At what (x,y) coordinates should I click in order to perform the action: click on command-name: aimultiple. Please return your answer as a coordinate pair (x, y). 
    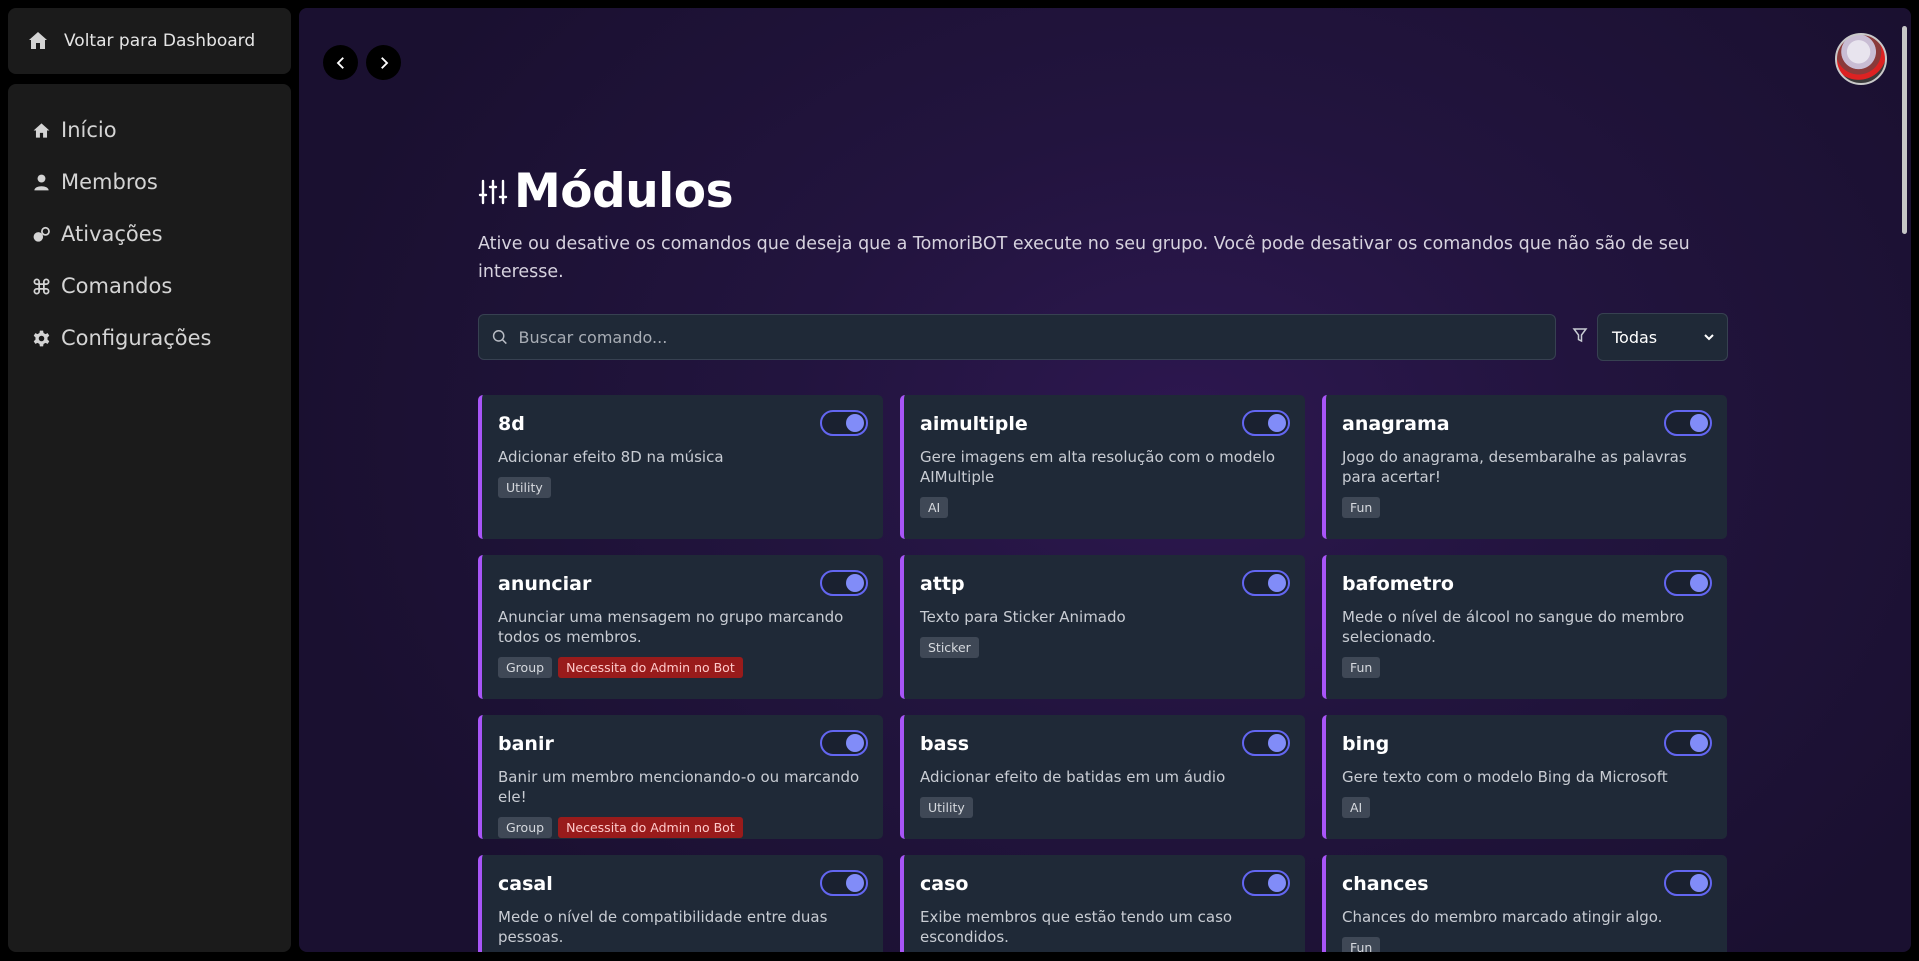
    Looking at the image, I should click on (974, 424).